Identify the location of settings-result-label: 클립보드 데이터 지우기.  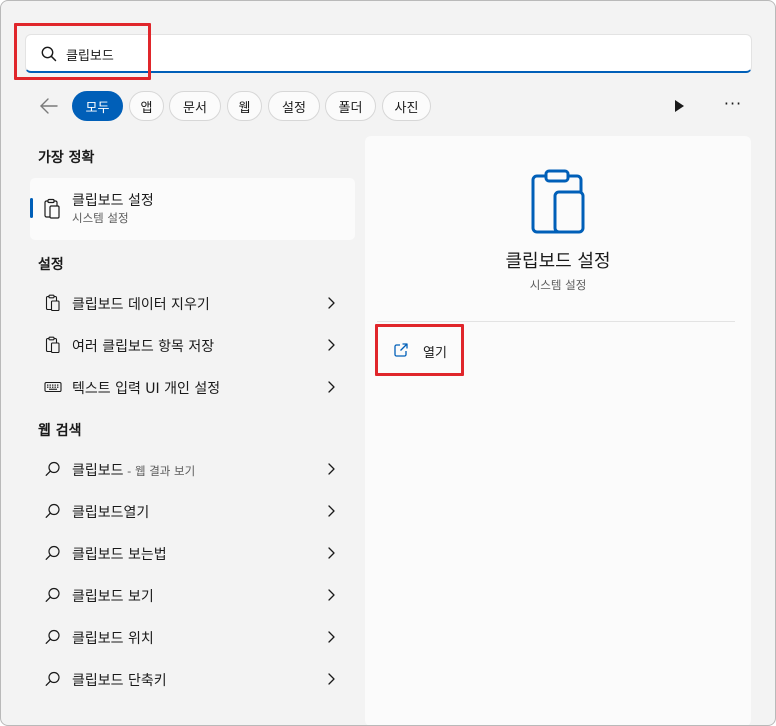
(141, 305).